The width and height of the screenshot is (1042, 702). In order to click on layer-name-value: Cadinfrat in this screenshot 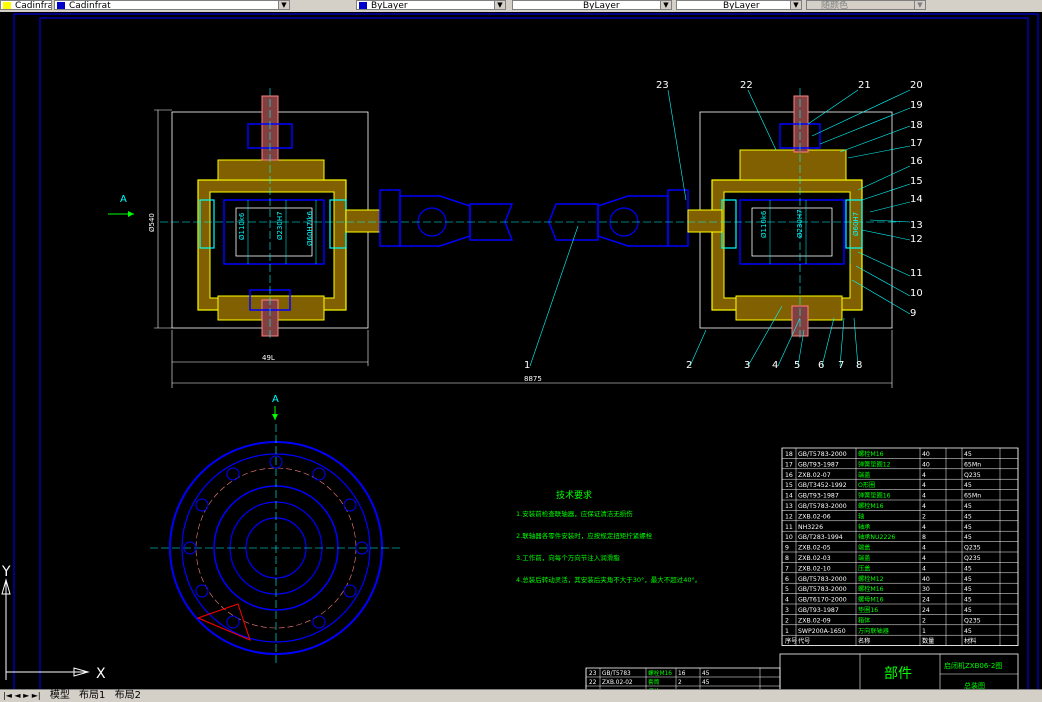, I will do `click(90, 5)`.